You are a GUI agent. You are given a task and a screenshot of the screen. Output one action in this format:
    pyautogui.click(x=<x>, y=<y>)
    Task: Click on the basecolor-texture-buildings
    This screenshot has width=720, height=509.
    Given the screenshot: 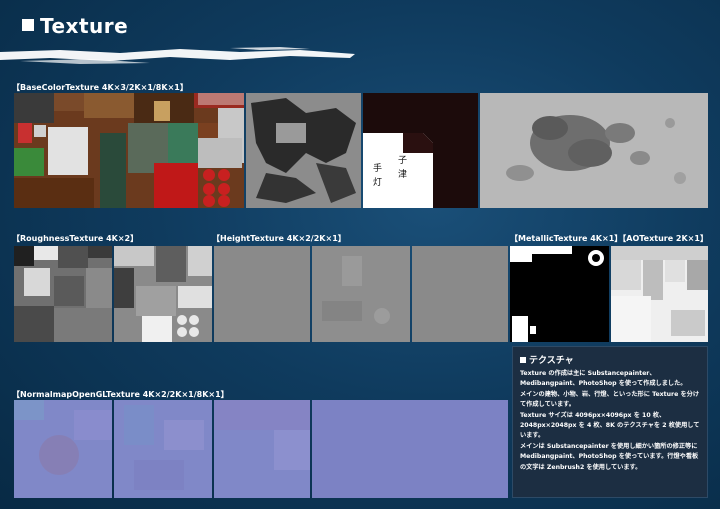 What is the action you would take?
    pyautogui.click(x=129, y=150)
    